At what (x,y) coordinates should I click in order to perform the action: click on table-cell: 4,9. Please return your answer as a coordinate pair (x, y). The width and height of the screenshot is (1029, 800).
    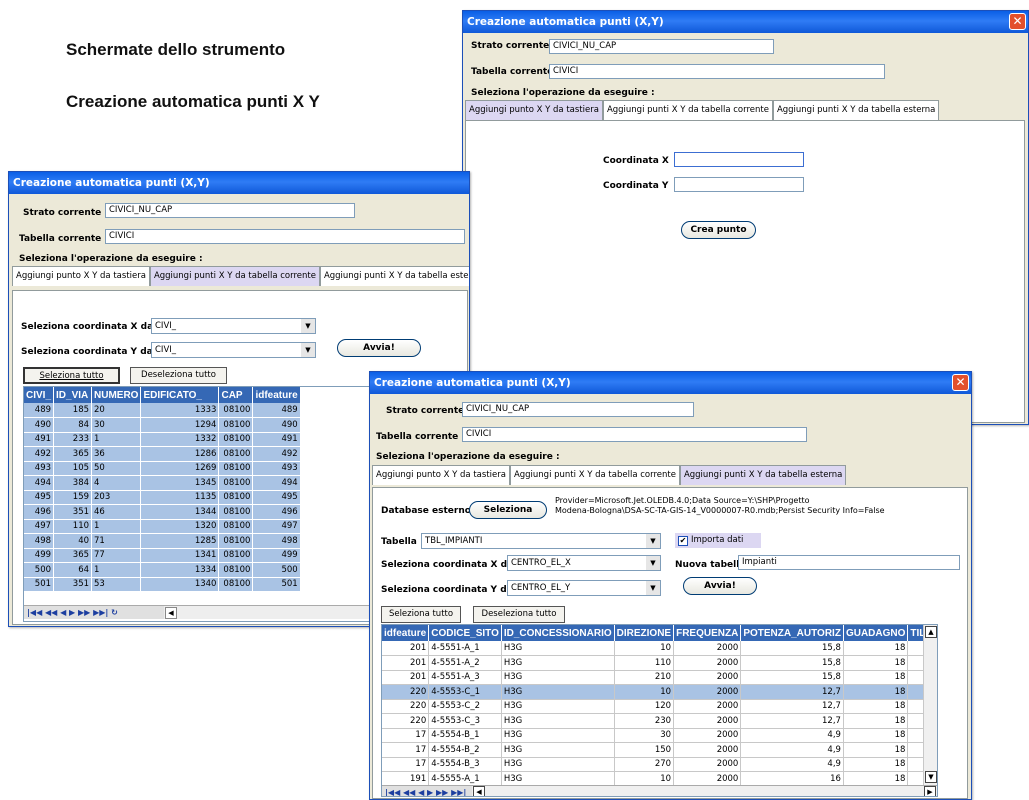
    Looking at the image, I should click on (792, 764).